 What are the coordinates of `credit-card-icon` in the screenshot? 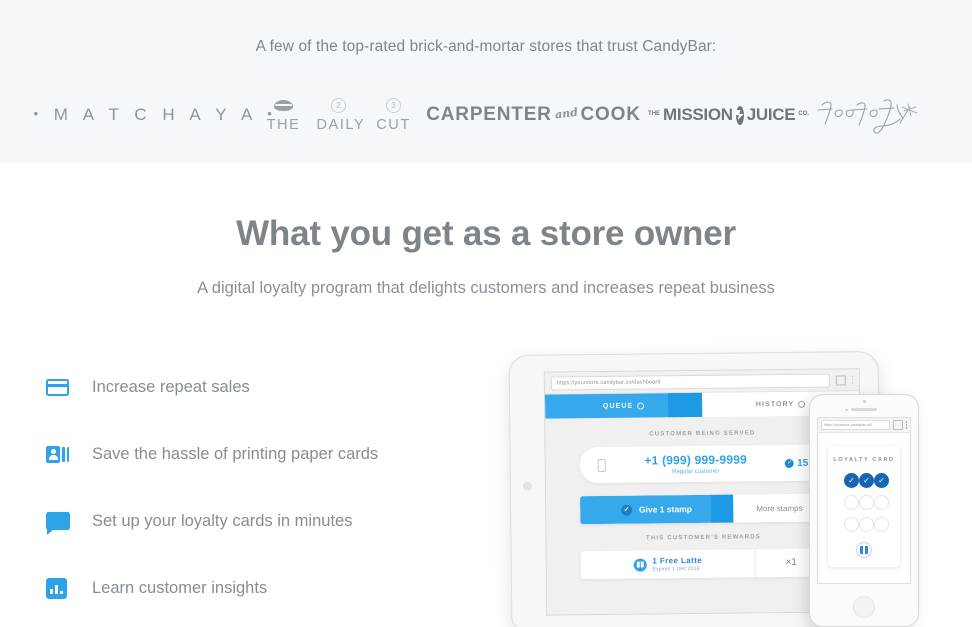 It's located at (69, 387).